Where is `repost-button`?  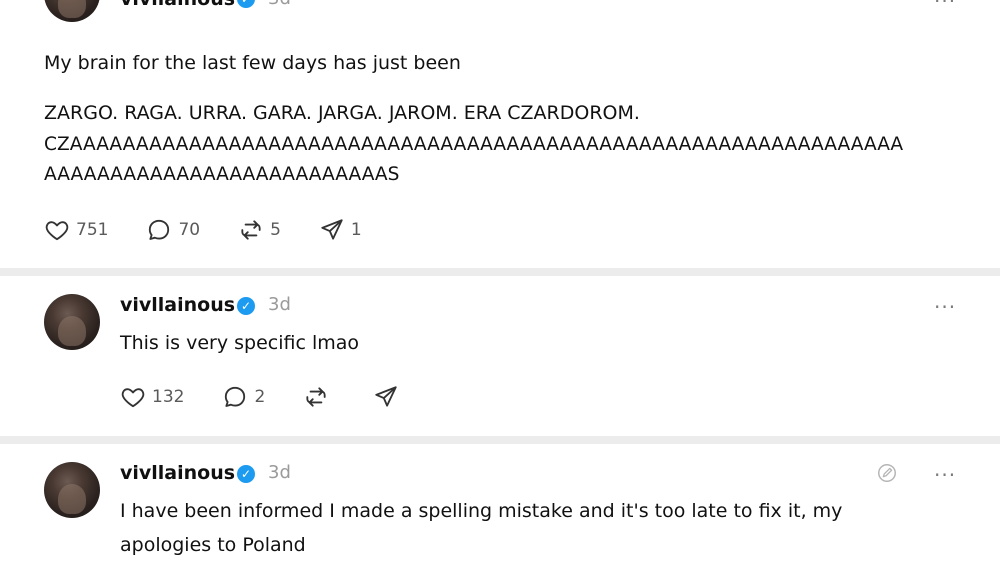 repost-button is located at coordinates (319, 397).